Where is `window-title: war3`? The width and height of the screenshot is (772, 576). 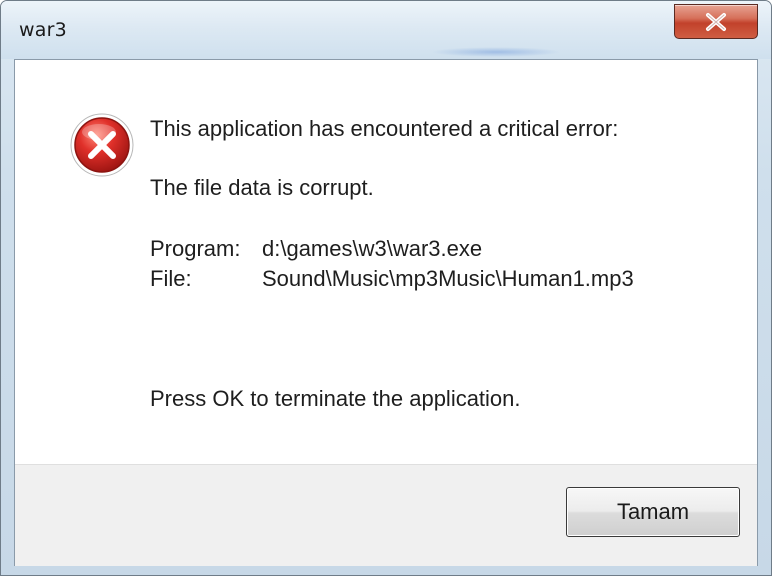
window-title: war3 is located at coordinates (43, 30).